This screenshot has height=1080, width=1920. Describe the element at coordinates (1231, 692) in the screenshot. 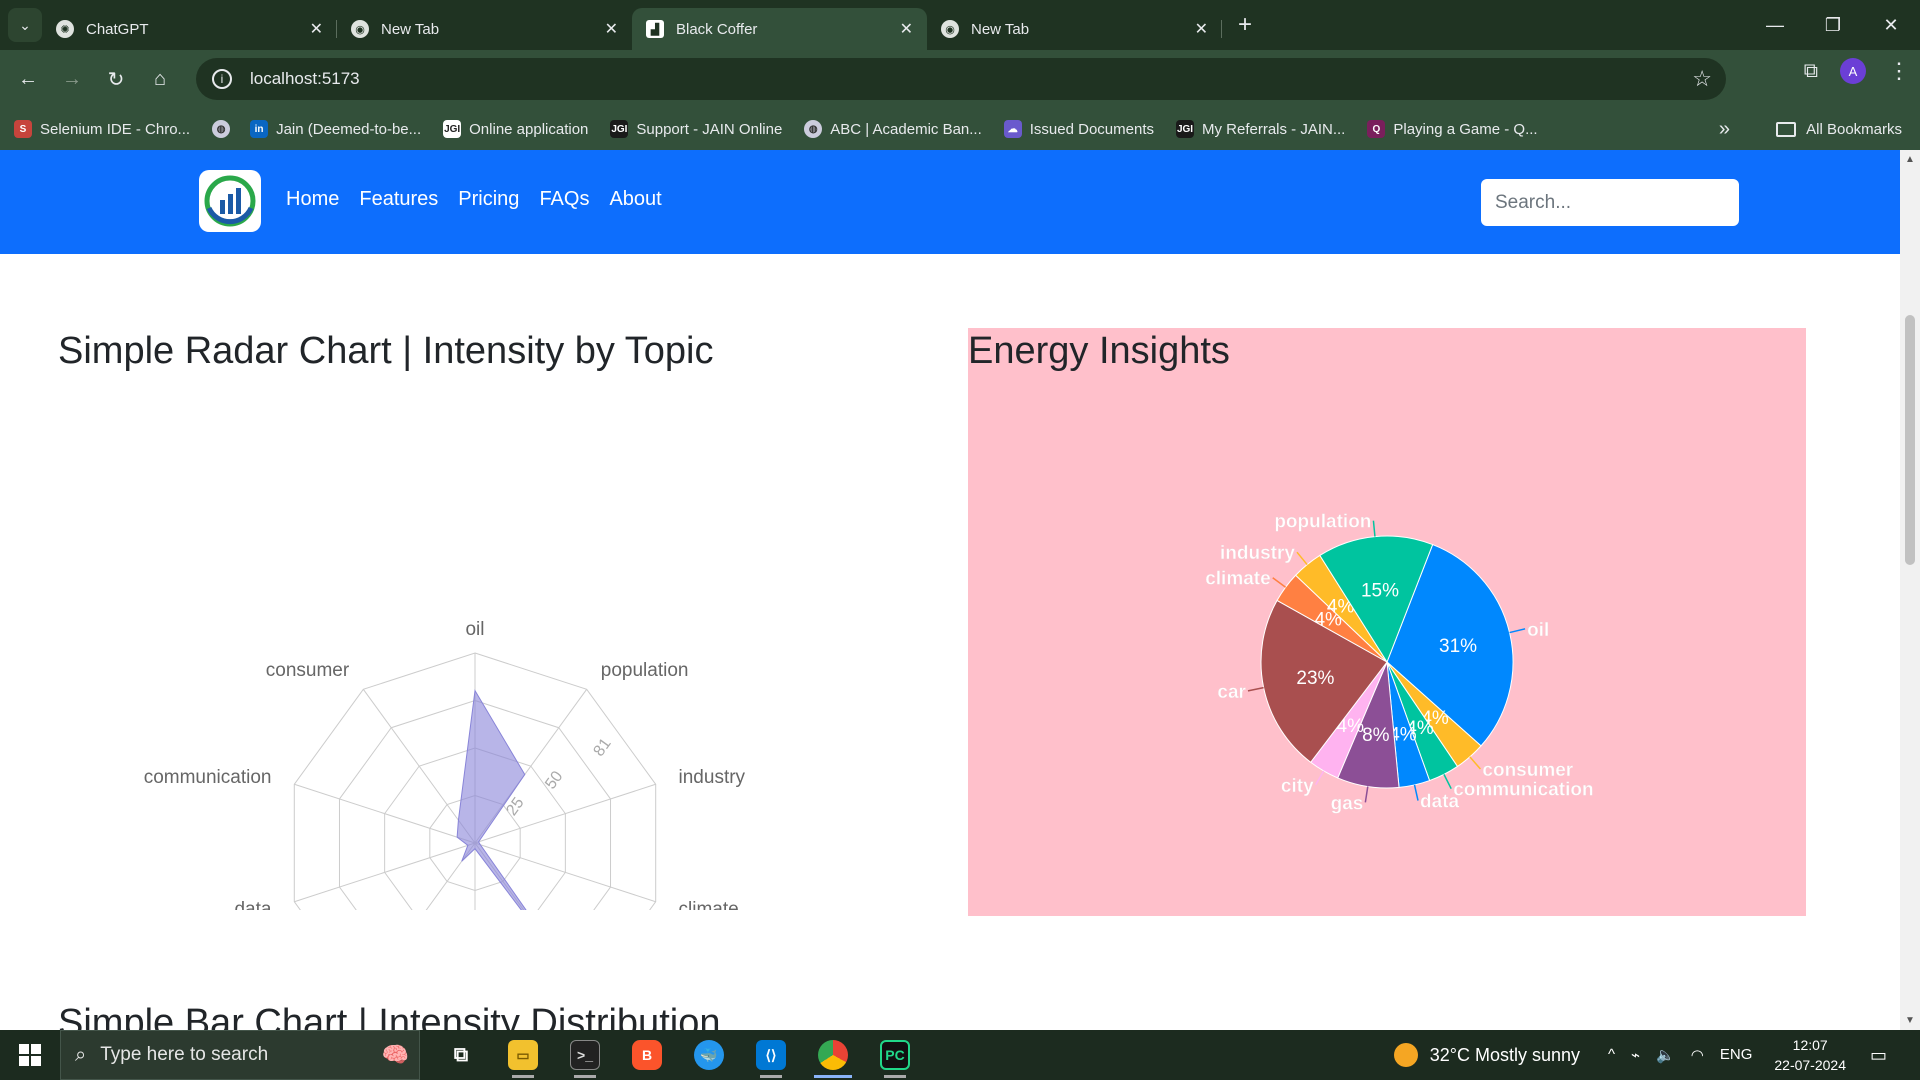

I see `pie-name-label: car` at that location.